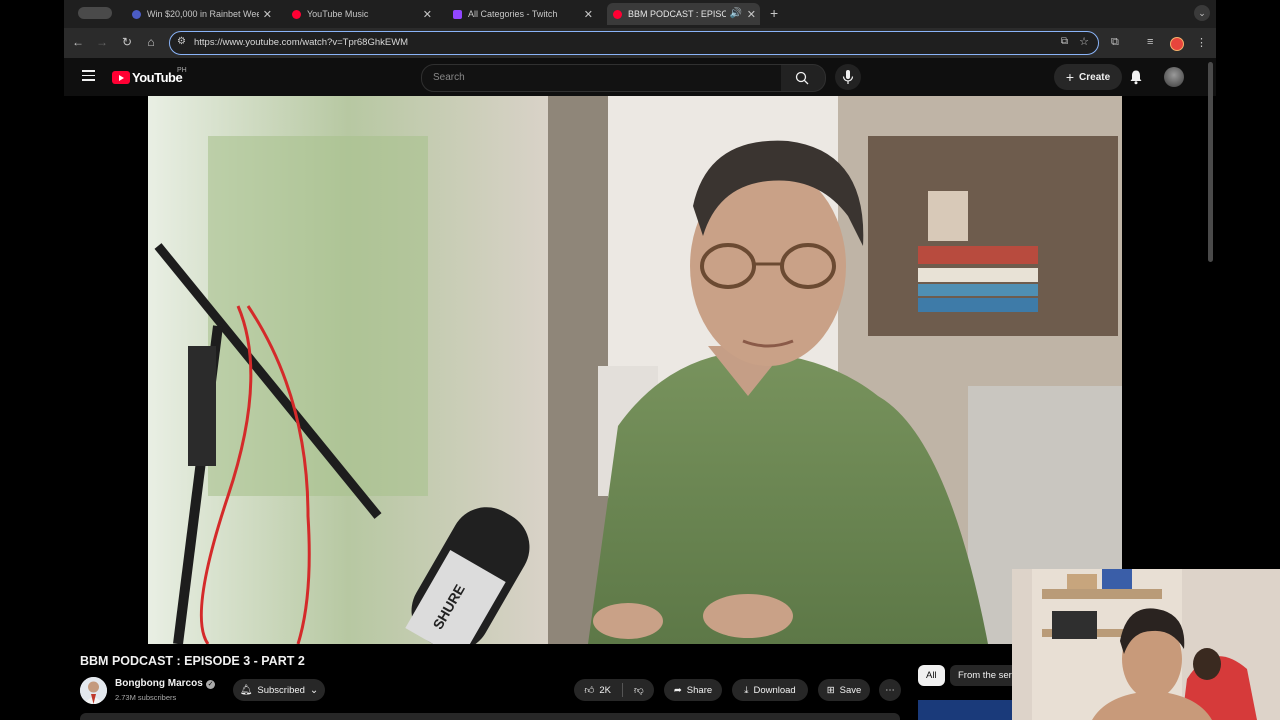 This screenshot has width=1280, height=720. I want to click on rainbet-favicon-icon, so click(136, 14).